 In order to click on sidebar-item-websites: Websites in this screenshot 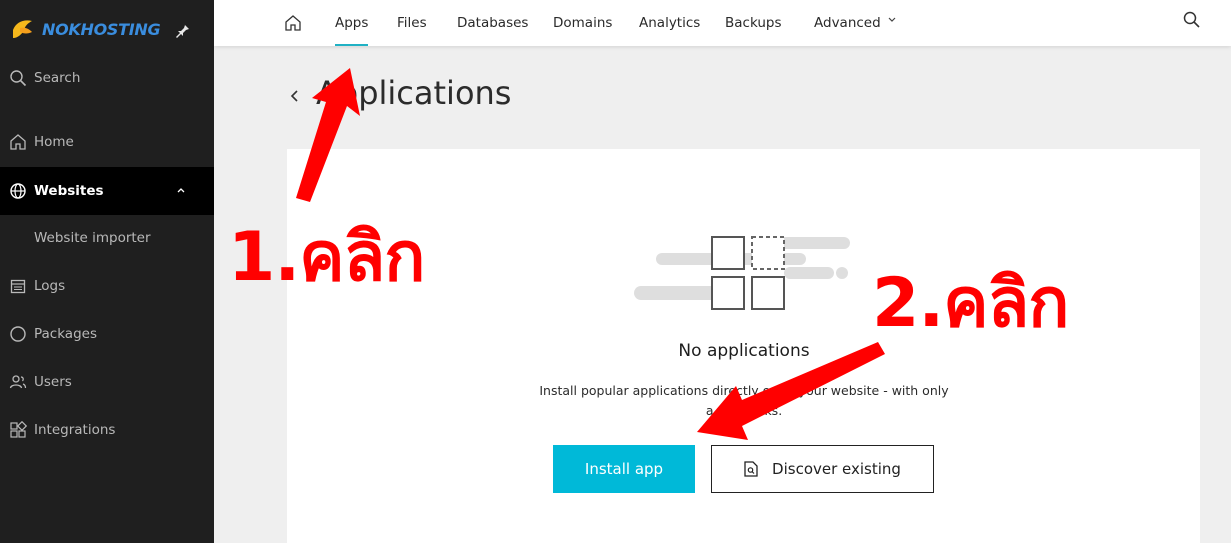, I will do `click(107, 191)`.